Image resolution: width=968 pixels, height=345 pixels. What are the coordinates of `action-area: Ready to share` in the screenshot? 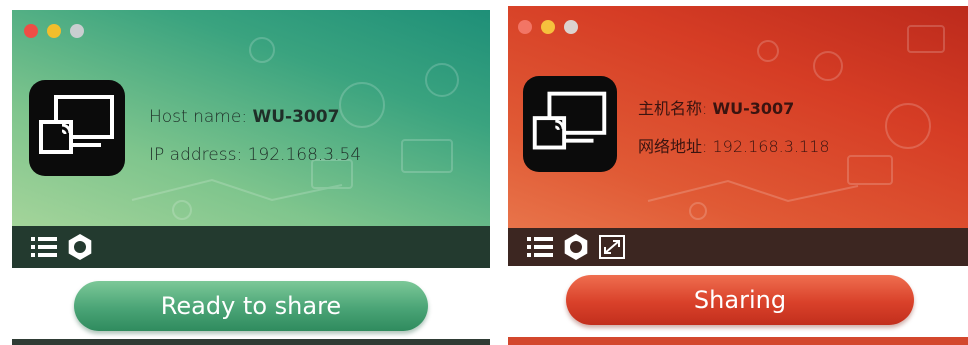 It's located at (251, 306).